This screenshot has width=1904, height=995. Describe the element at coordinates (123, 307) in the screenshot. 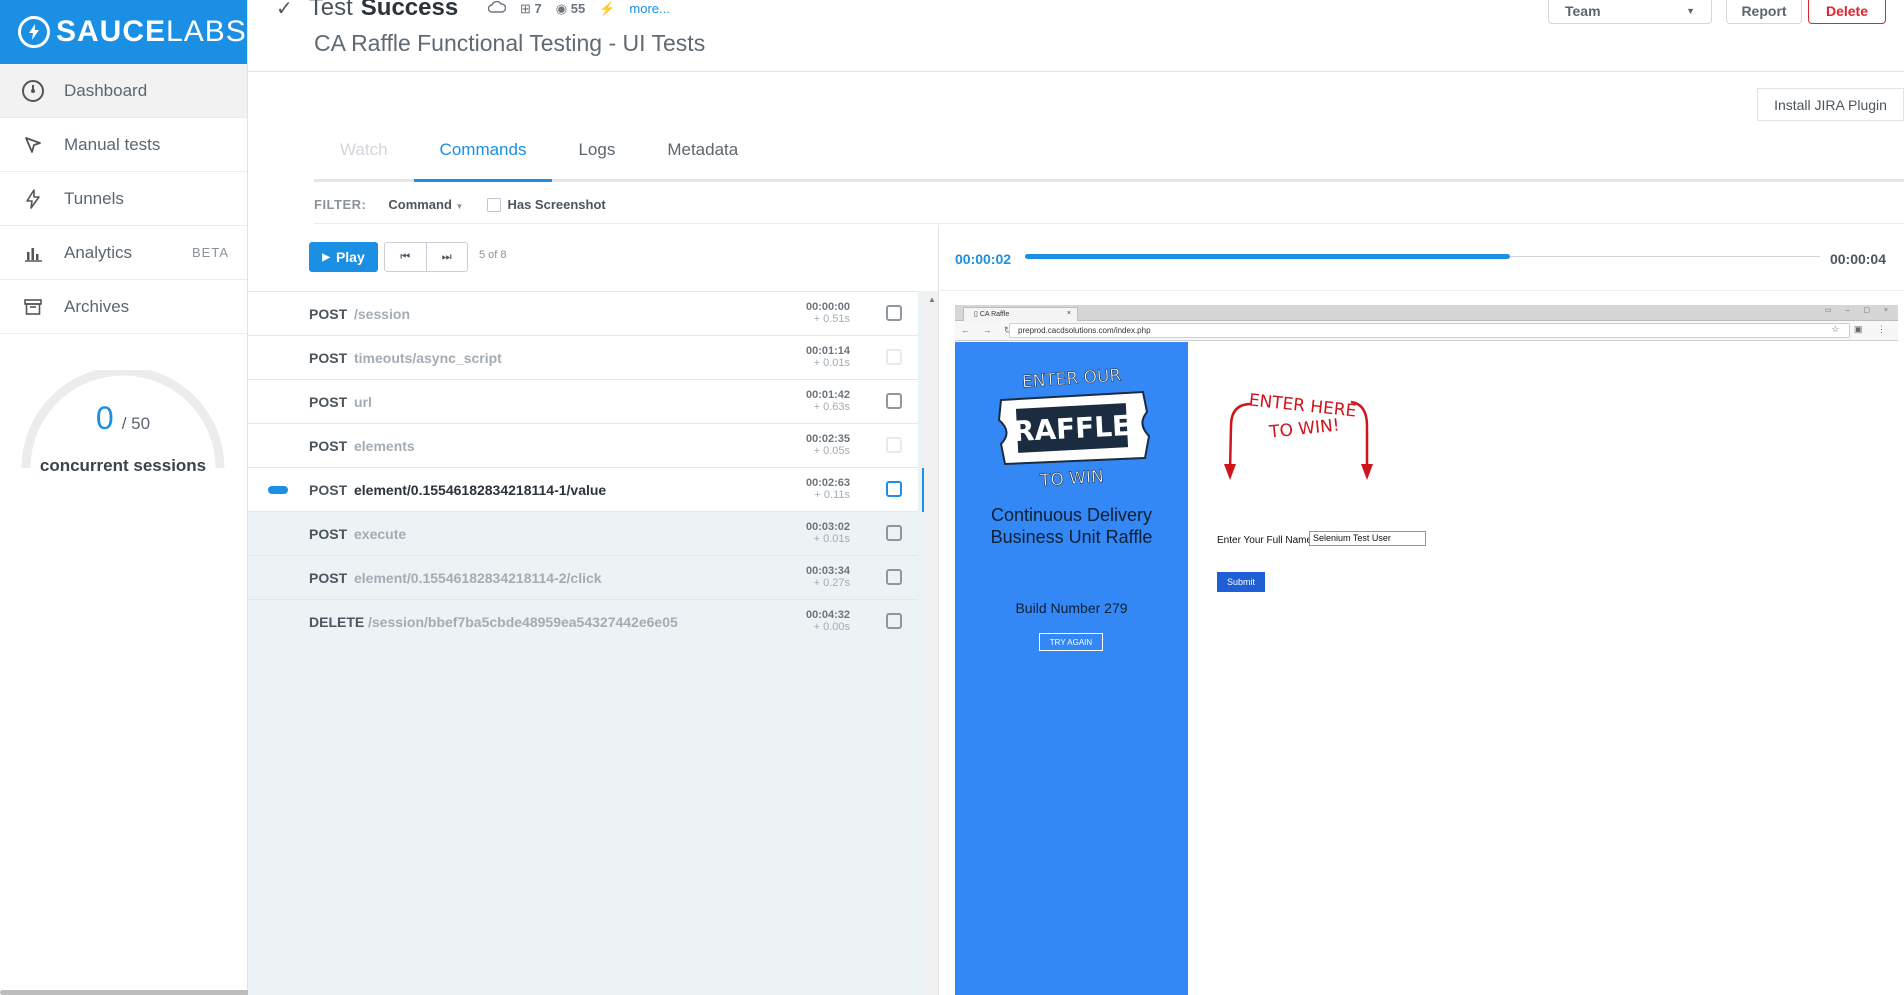

I see `sidebar-item-archives: Archives` at that location.